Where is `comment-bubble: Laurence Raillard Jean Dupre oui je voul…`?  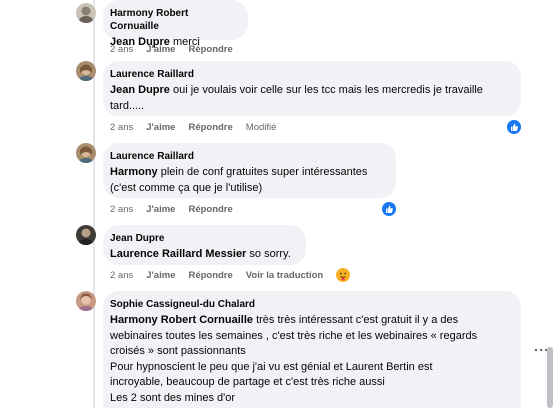
comment-bubble: Laurence Raillard Jean Dupre oui je voul… is located at coordinates (312, 88).